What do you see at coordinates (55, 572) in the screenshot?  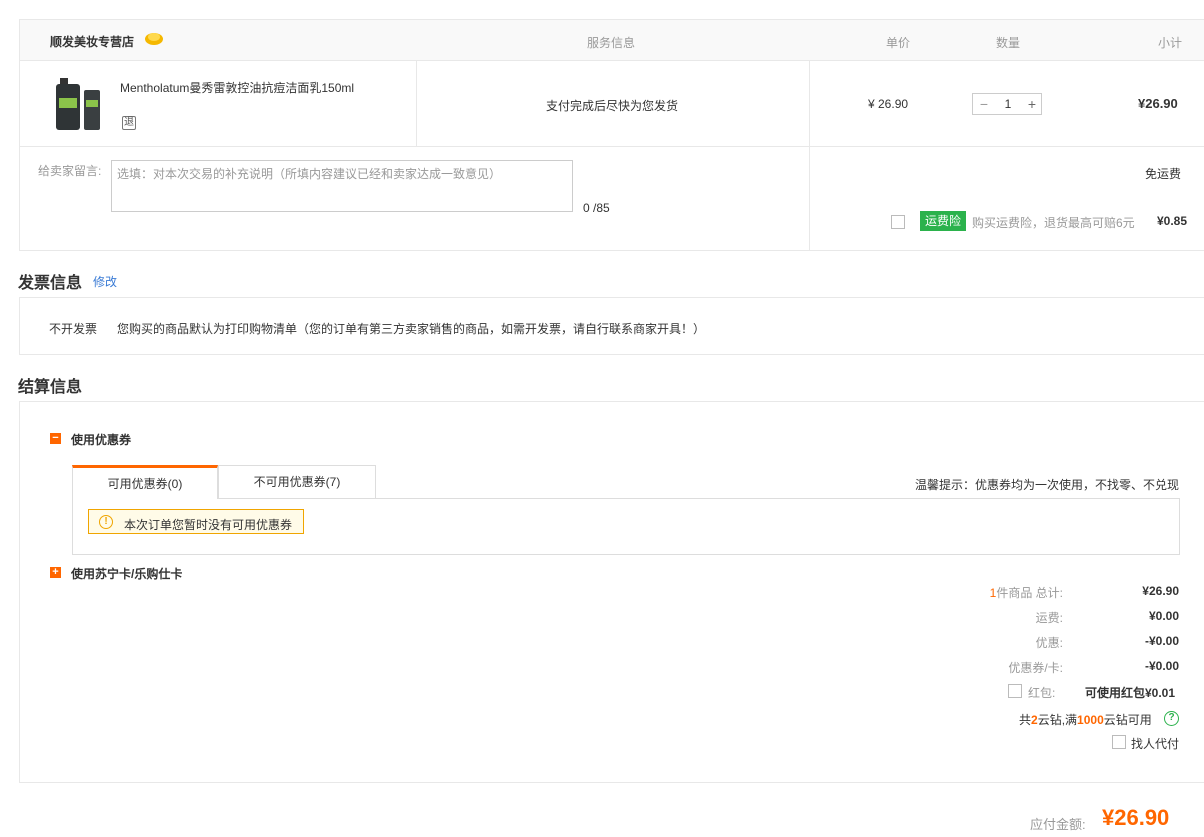 I see `card-expand-icon: +` at bounding box center [55, 572].